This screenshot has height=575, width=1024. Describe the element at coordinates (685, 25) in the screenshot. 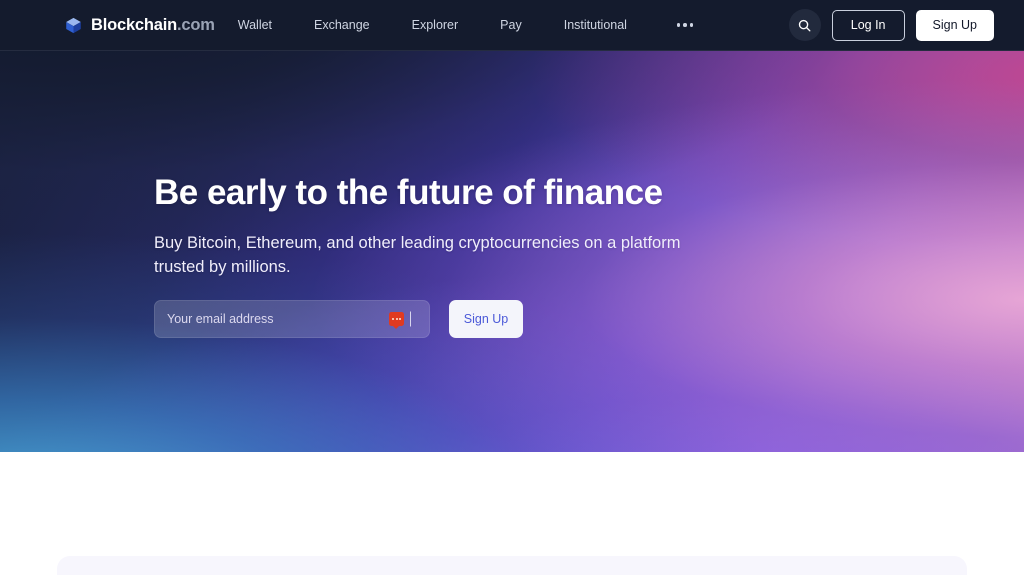

I see `ellipsis-icon` at that location.